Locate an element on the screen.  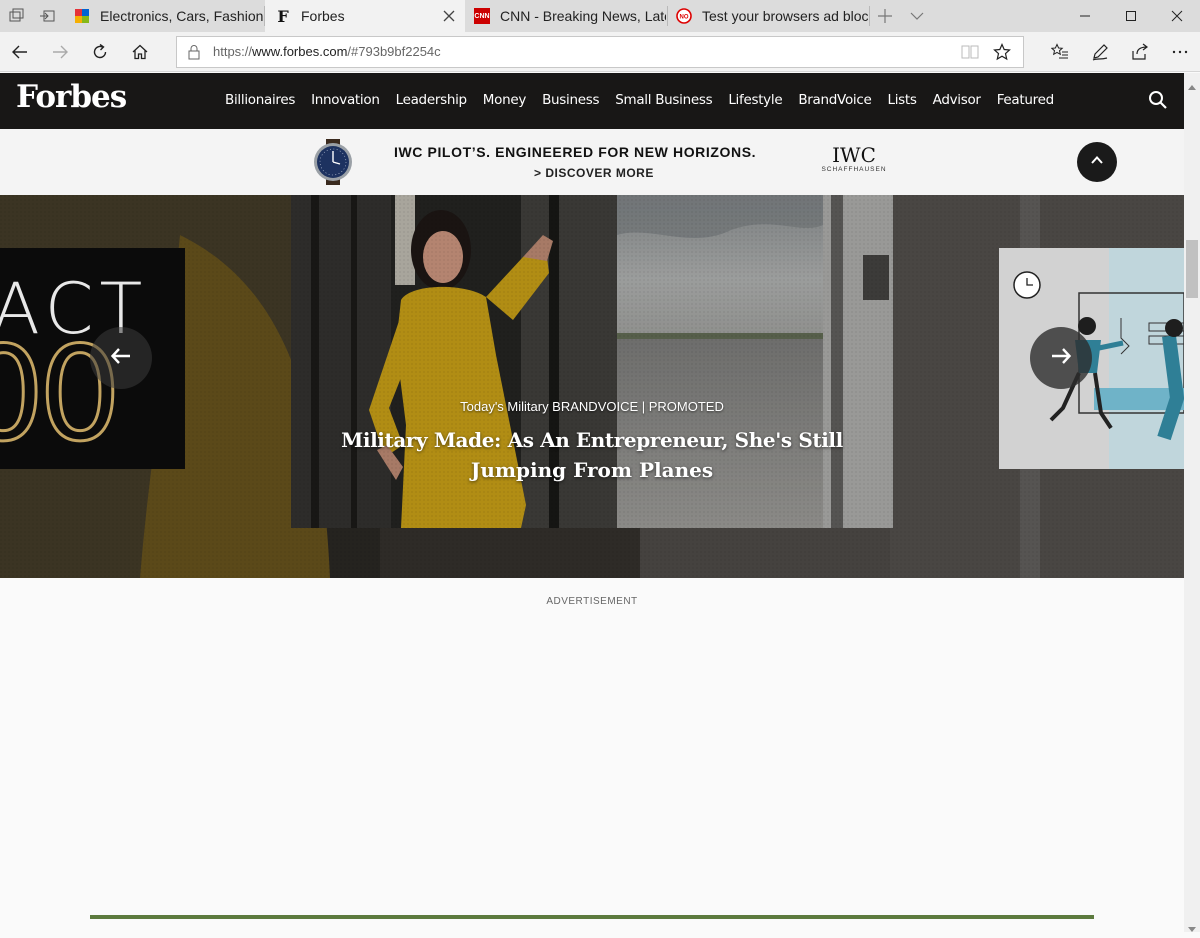
close-tab-icon is located at coordinates (449, 16).